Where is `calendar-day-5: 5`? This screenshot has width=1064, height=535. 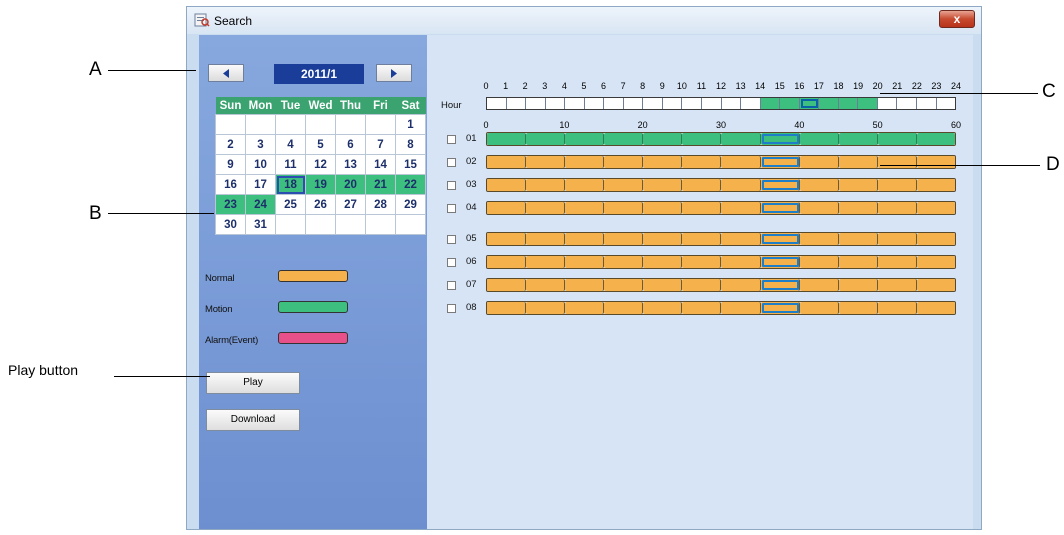
calendar-day-5: 5 is located at coordinates (320, 144).